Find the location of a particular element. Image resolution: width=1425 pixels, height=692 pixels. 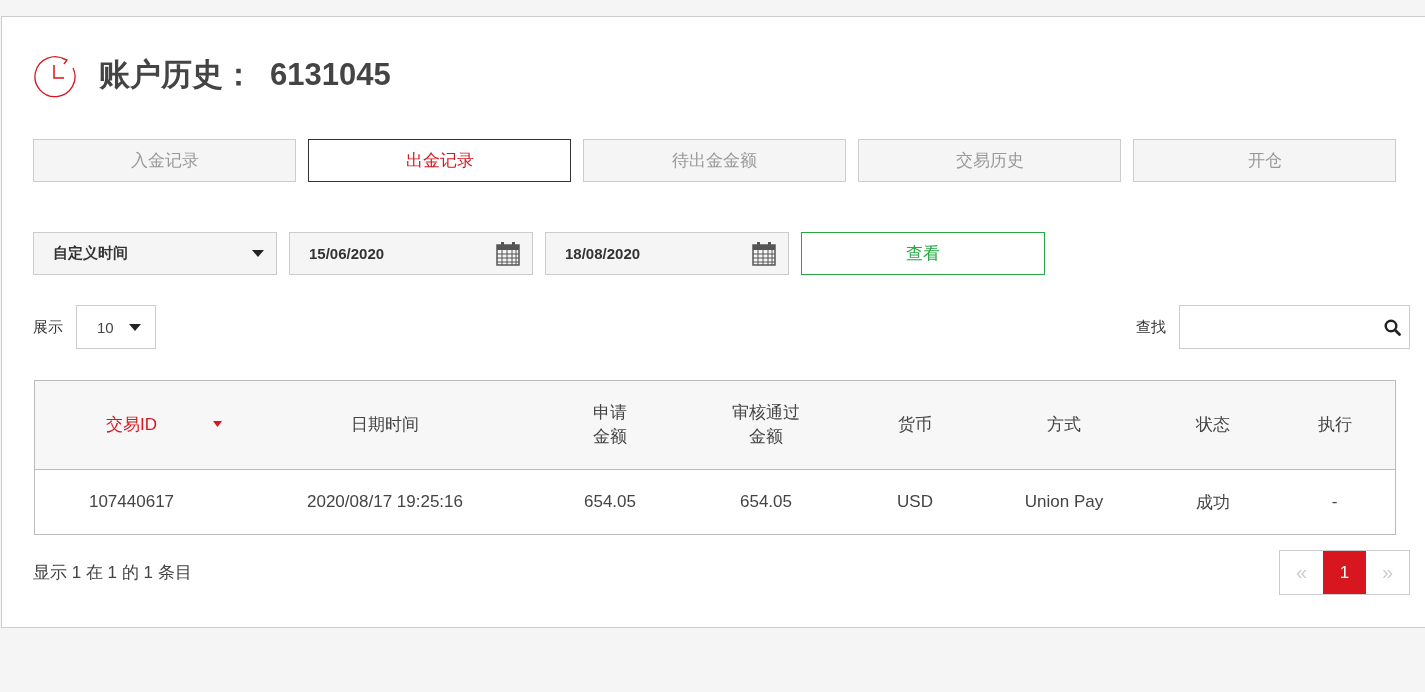

start-date-field: 15/06/2020 is located at coordinates (411, 253).